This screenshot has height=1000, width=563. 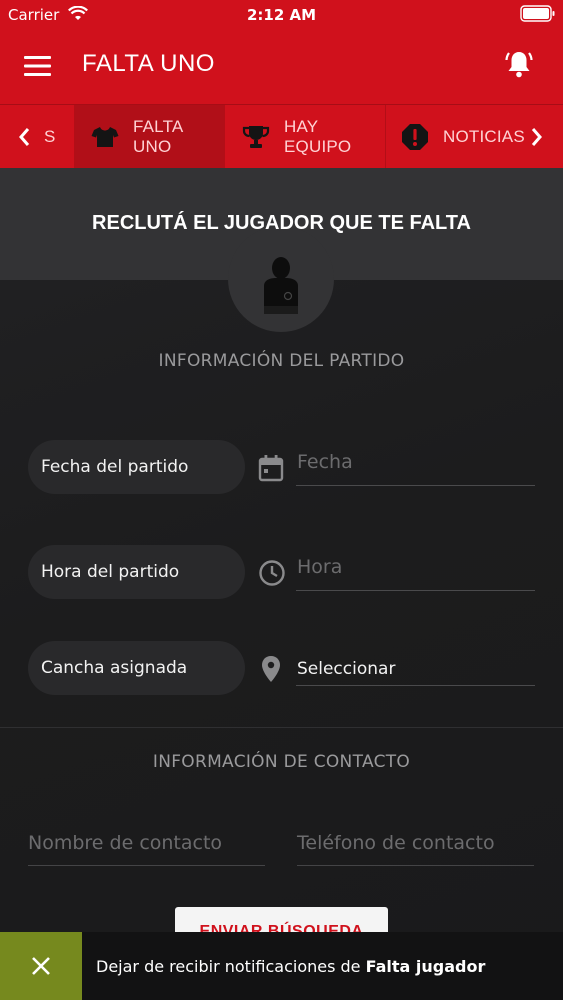 What do you see at coordinates (319, 567) in the screenshot?
I see `time-input: Hora` at bounding box center [319, 567].